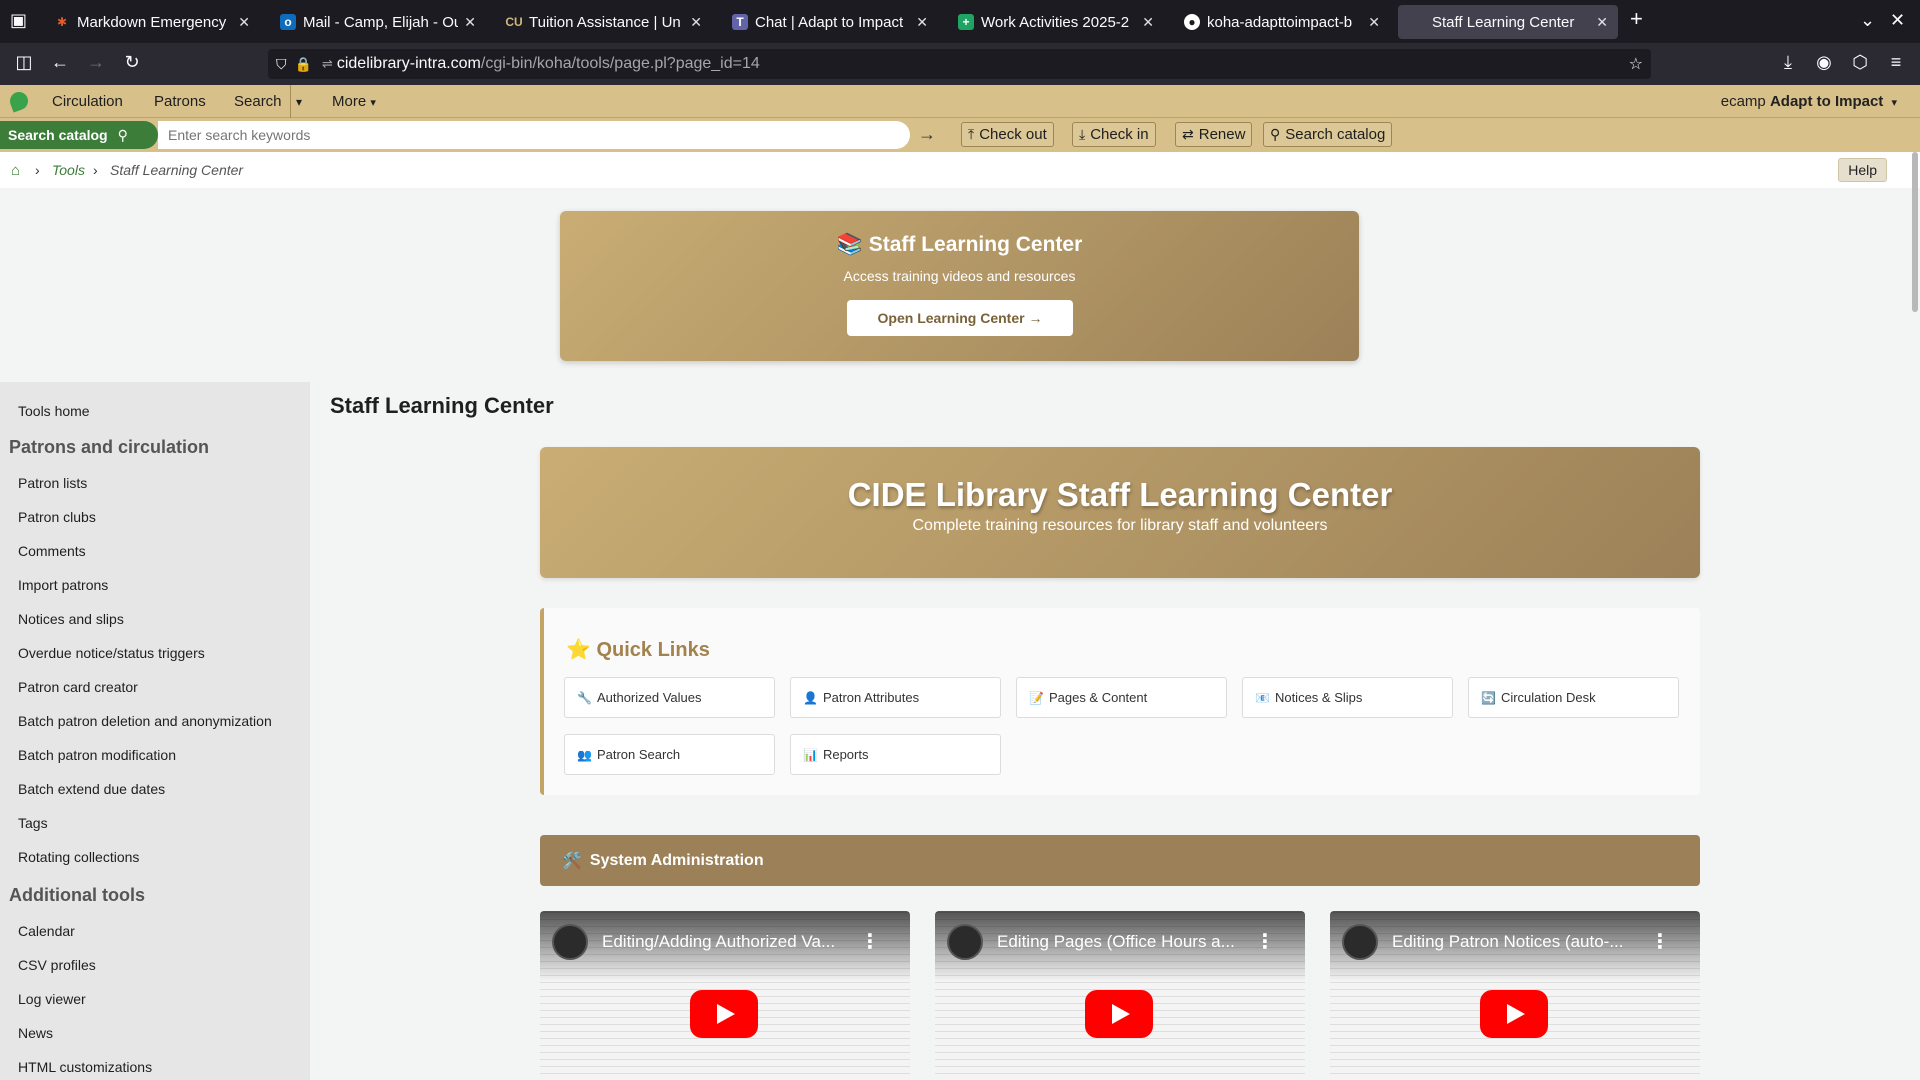 This screenshot has height=1080, width=1920. What do you see at coordinates (303, 64) in the screenshot?
I see `lock-icon: 🔒` at bounding box center [303, 64].